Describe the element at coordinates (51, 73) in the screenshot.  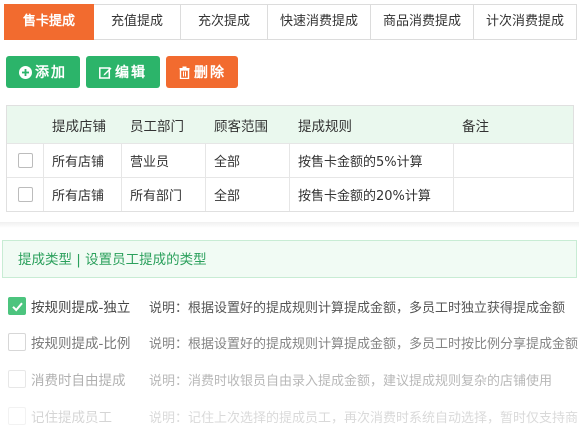
I see `add-button-label: 添加` at that location.